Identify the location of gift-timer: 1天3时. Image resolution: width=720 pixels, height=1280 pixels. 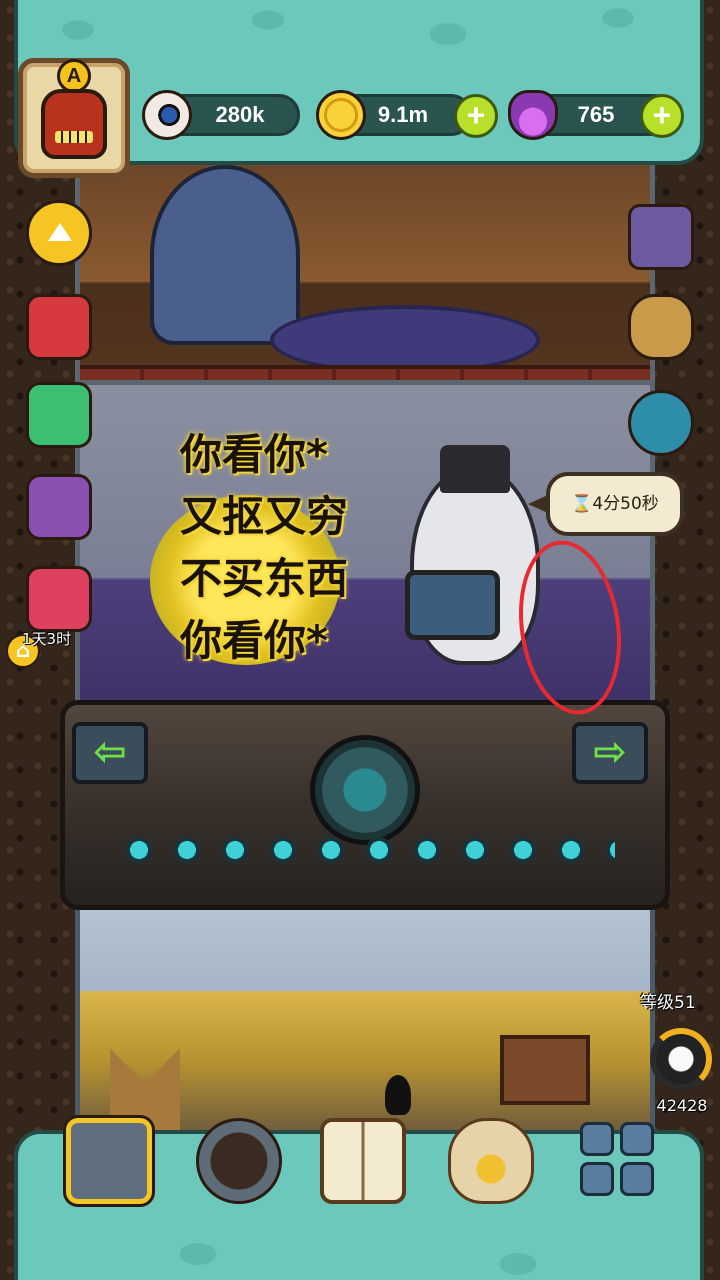
(47, 639).